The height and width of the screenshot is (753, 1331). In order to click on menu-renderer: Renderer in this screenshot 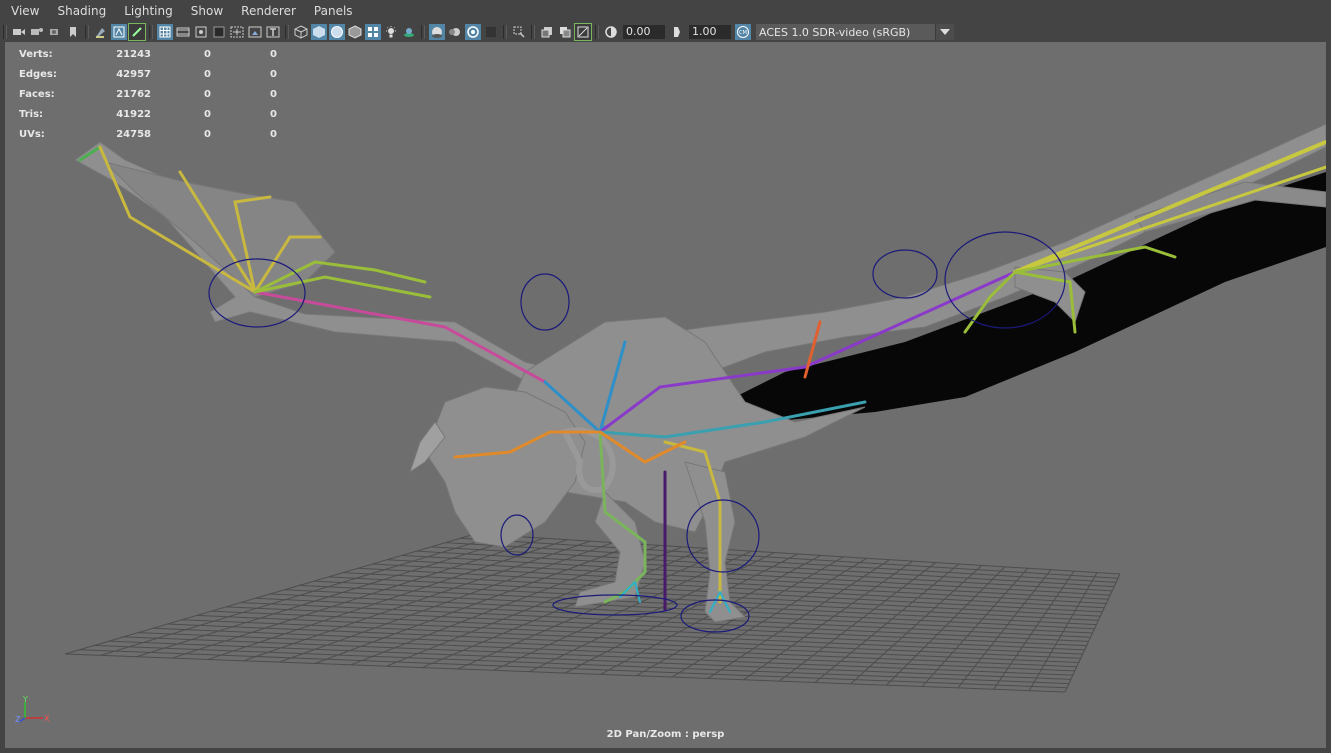, I will do `click(266, 11)`.